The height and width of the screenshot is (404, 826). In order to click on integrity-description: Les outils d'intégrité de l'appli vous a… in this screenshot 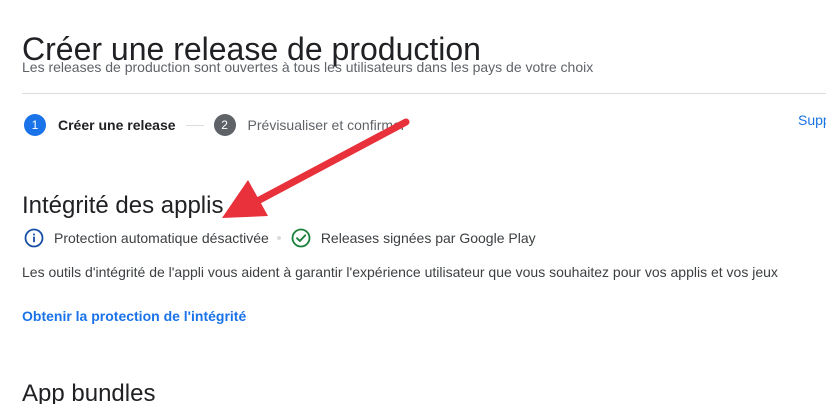, I will do `click(400, 272)`.